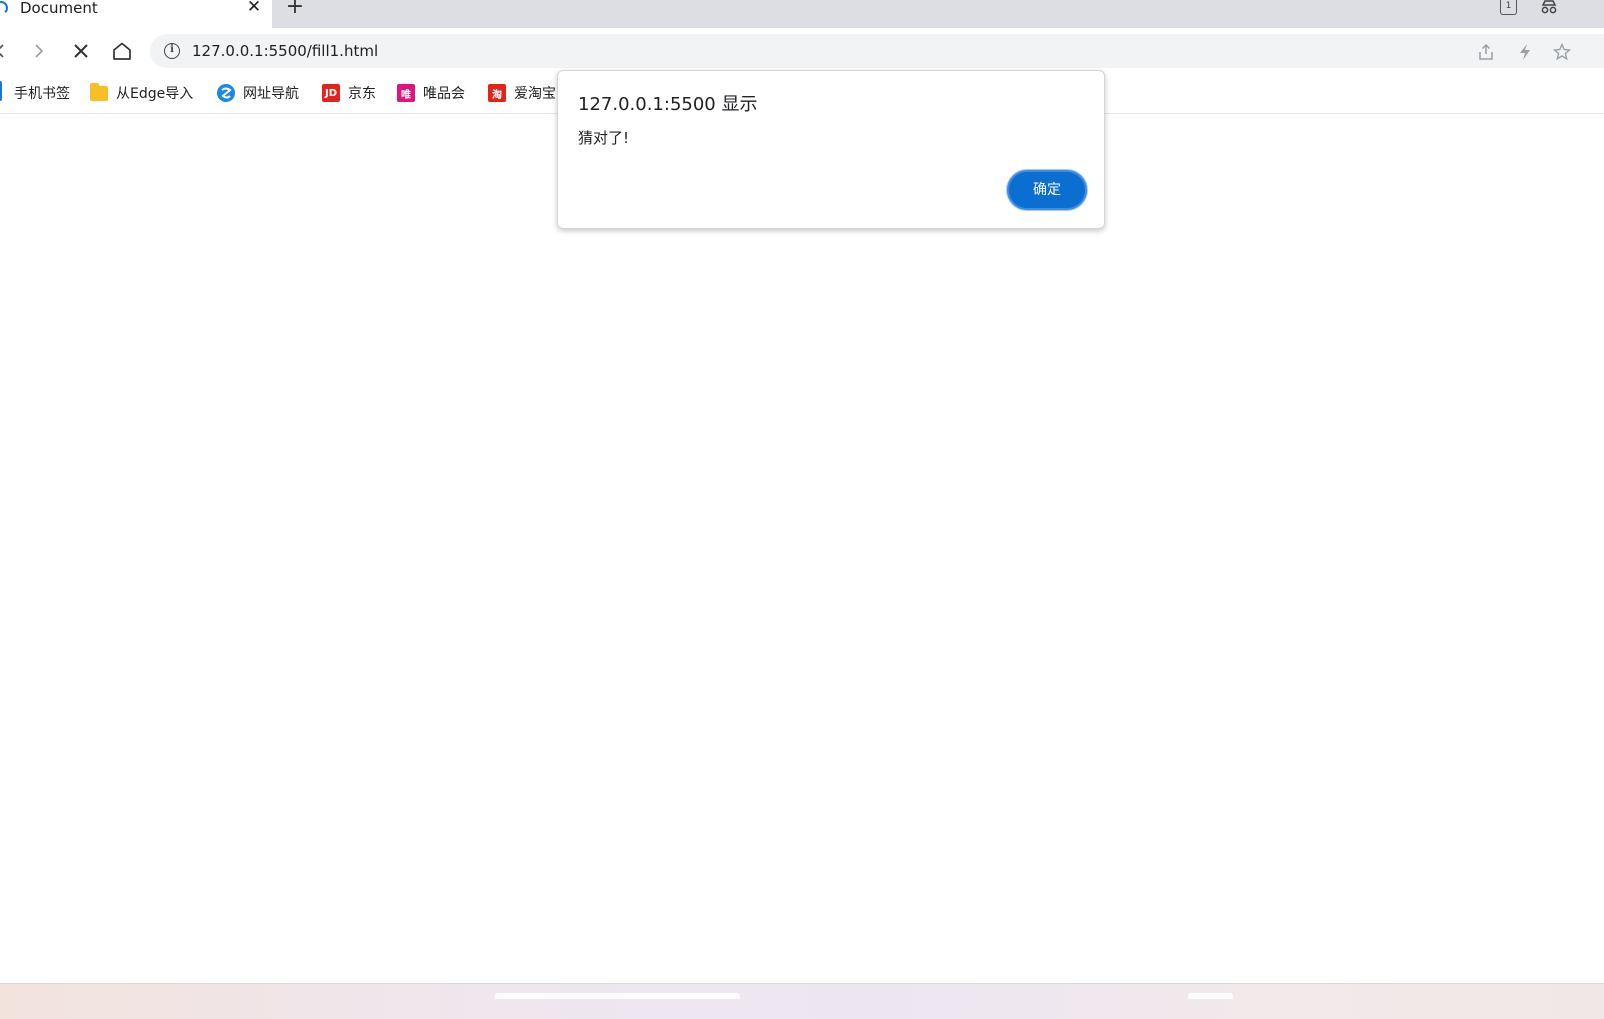 The width and height of the screenshot is (1604, 1019). I want to click on close-tab-icon: ✕, so click(254, 8).